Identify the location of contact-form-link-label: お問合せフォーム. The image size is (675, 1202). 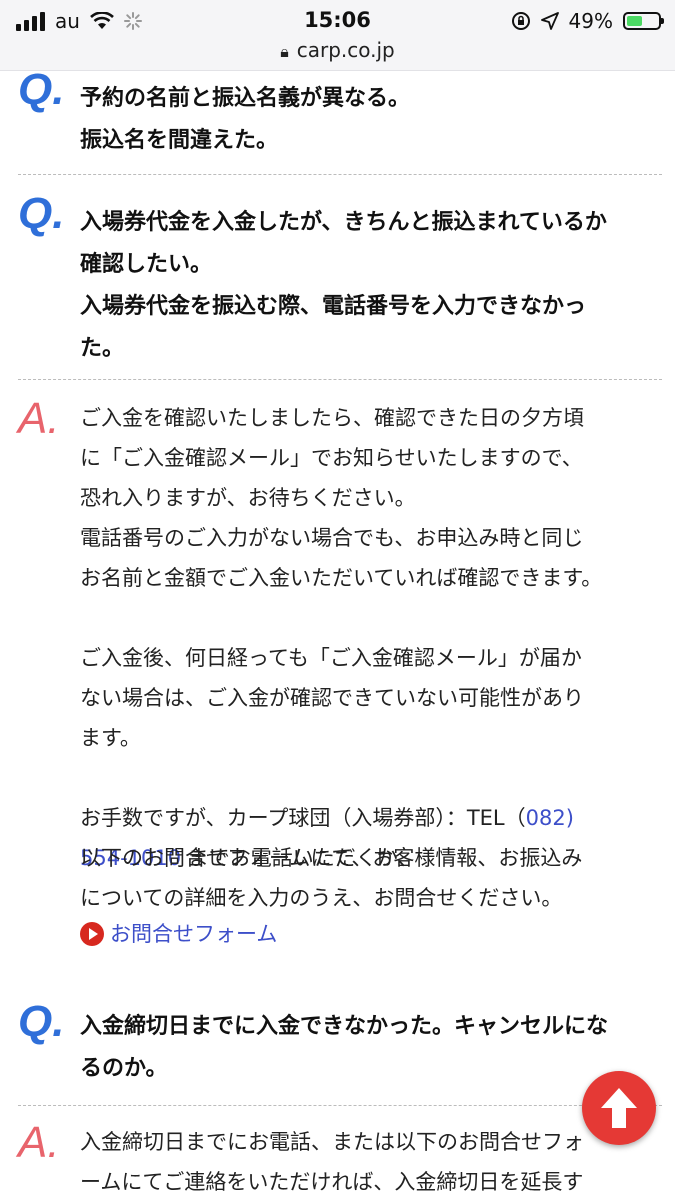
(194, 934).